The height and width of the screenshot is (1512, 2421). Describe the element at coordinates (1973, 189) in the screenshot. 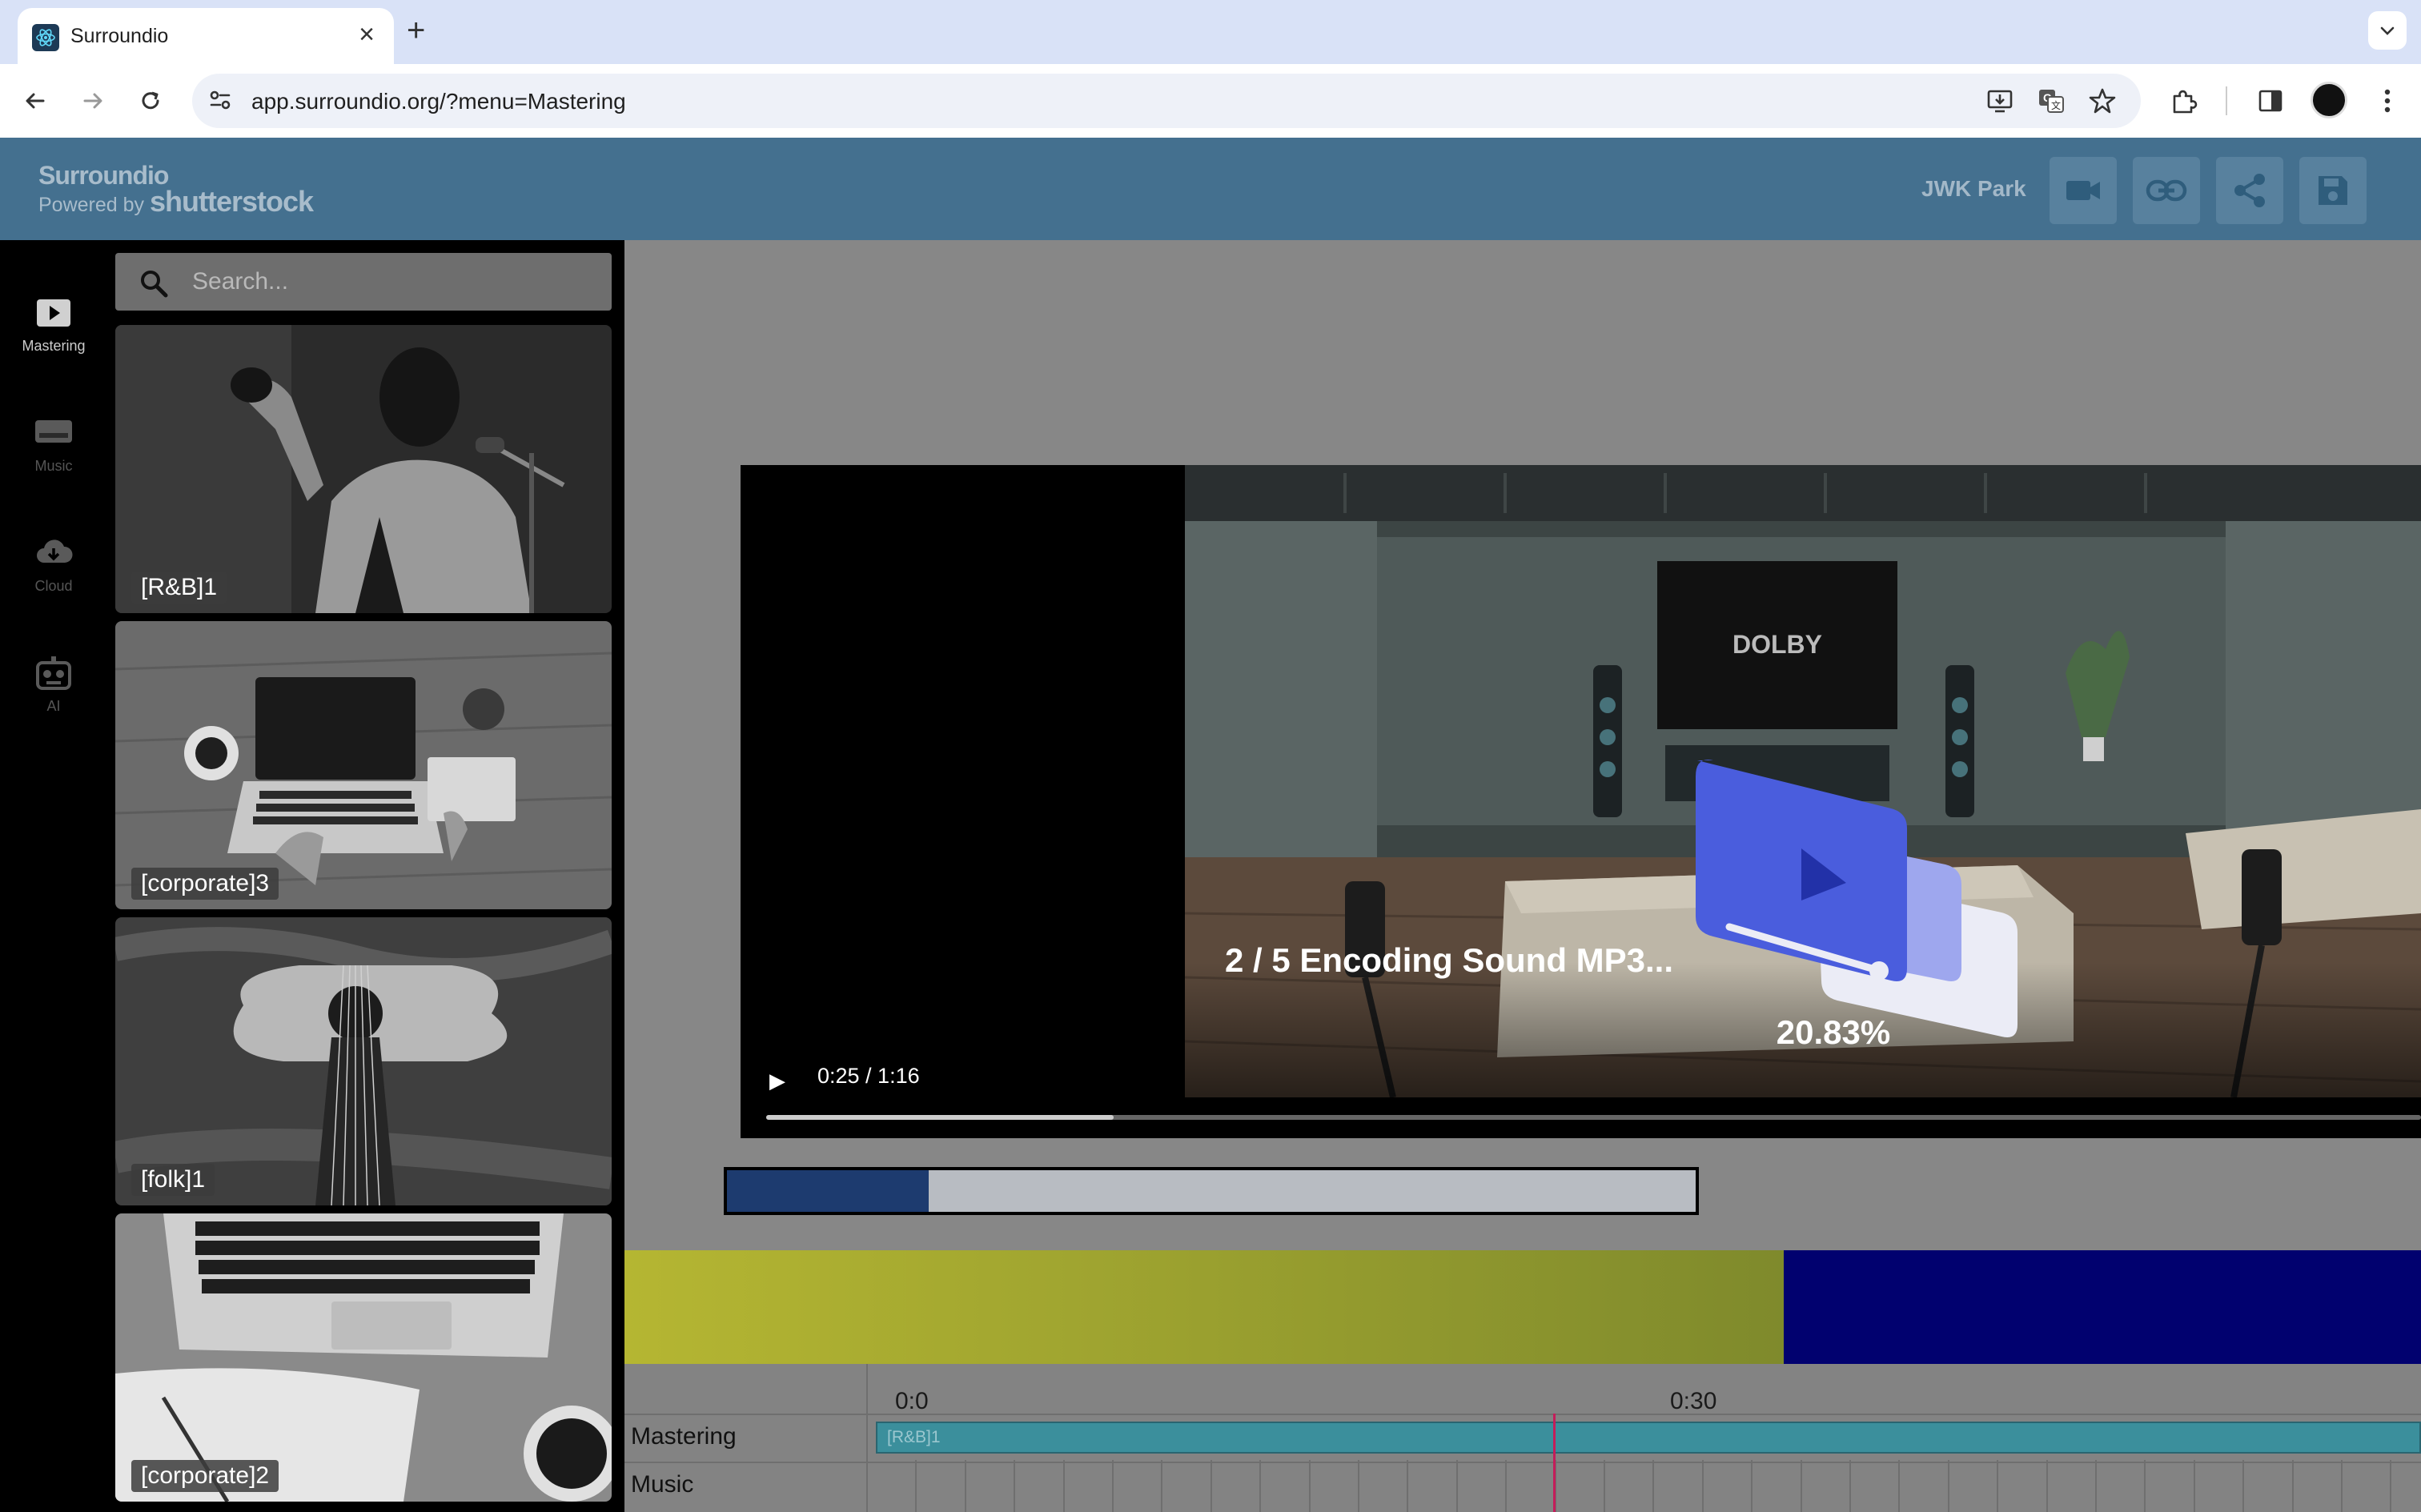

I see `user-name: JWK Park` at that location.